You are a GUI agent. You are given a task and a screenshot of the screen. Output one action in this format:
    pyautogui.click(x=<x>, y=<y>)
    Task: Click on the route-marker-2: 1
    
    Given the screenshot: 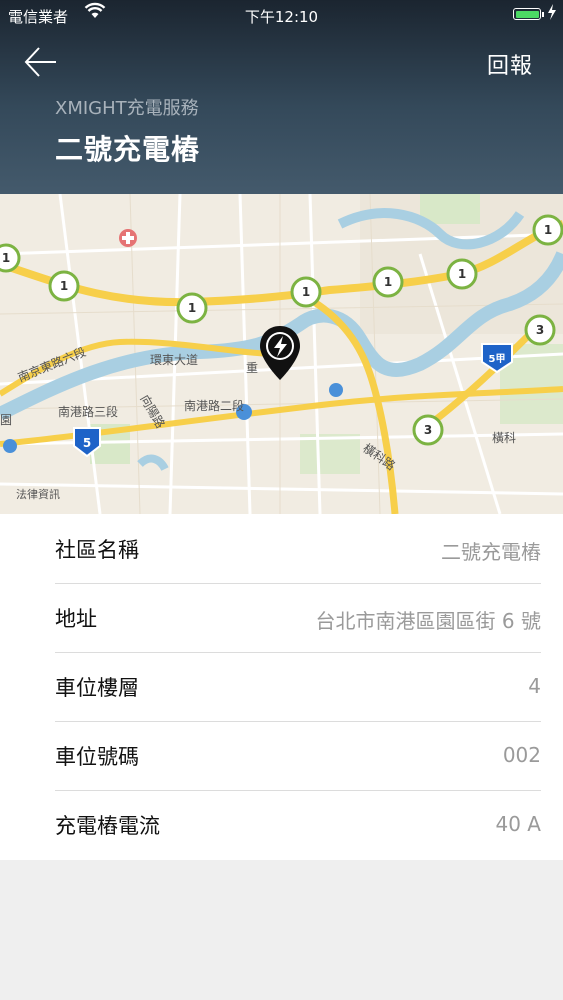 What is the action you would take?
    pyautogui.click(x=64, y=286)
    